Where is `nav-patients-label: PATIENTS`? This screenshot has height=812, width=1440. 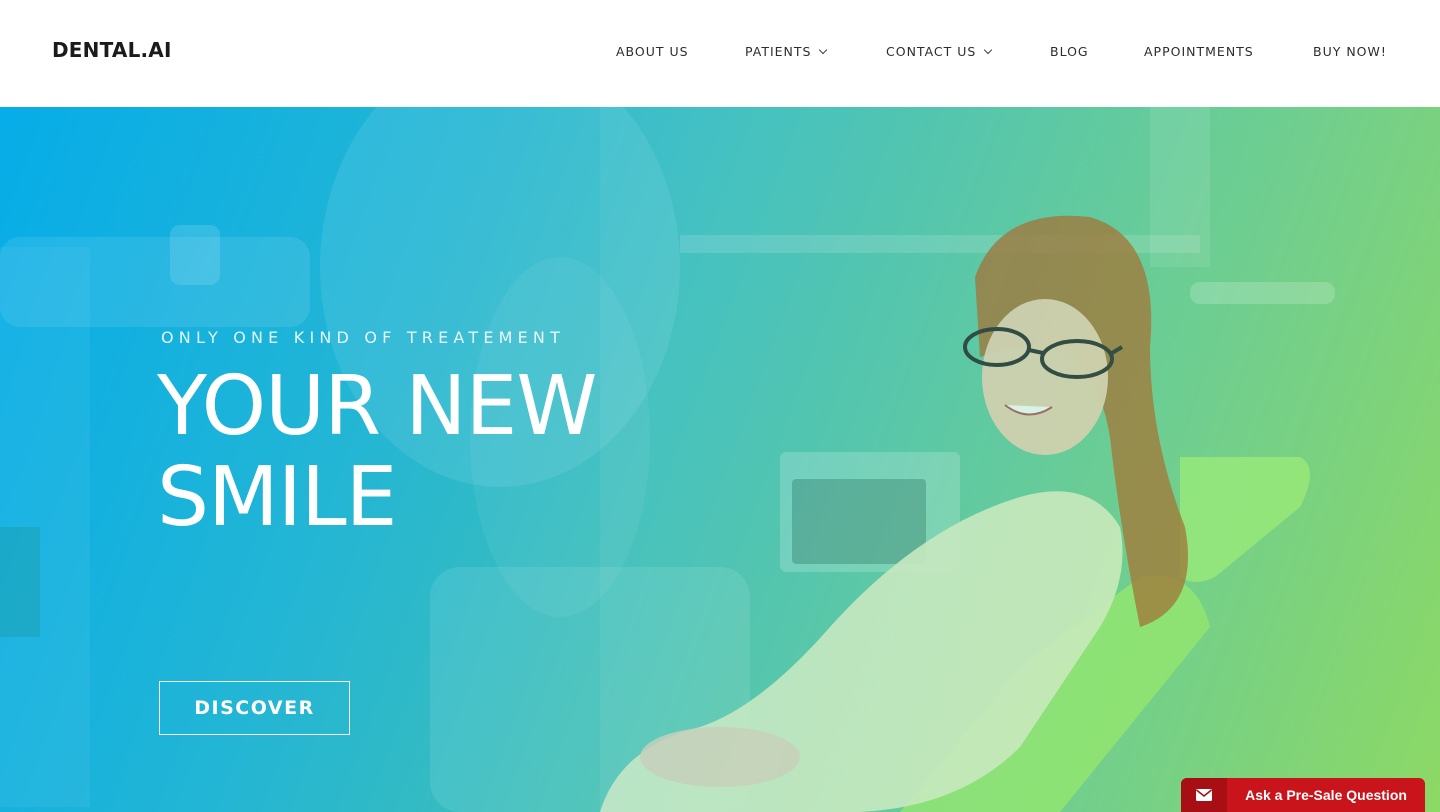 nav-patients-label: PATIENTS is located at coordinates (778, 51).